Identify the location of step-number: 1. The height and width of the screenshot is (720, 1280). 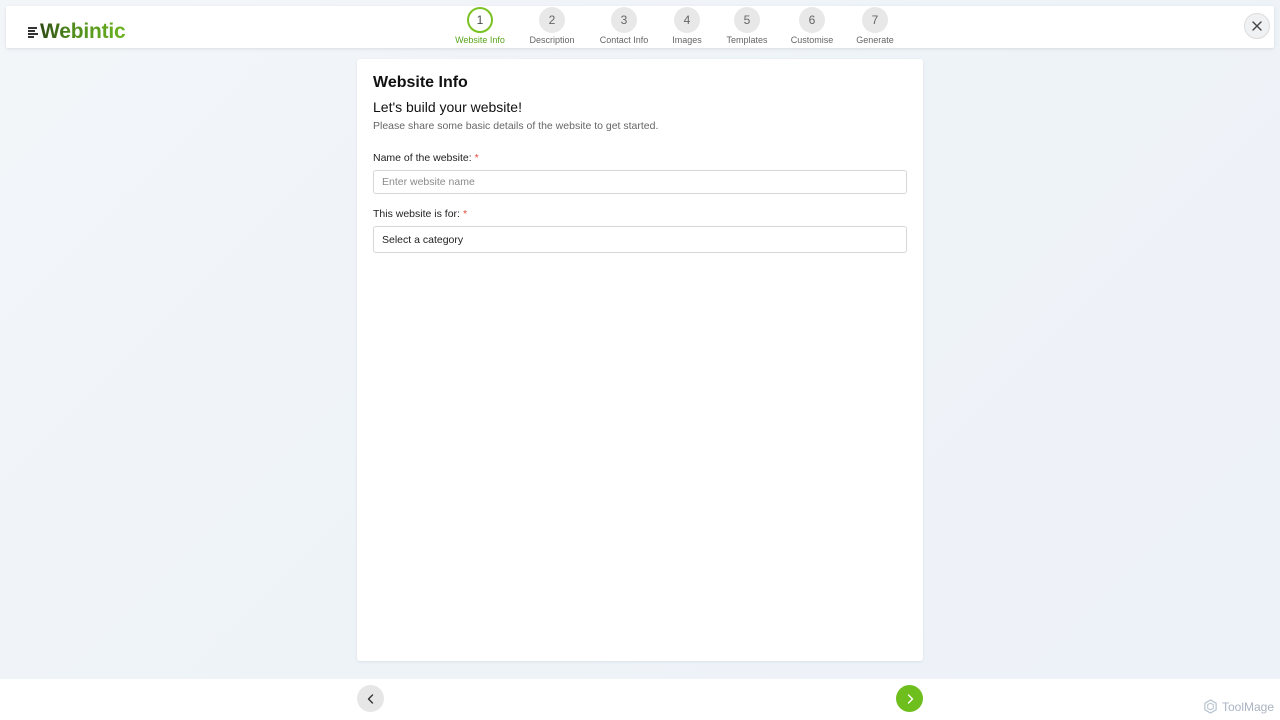
(480, 20).